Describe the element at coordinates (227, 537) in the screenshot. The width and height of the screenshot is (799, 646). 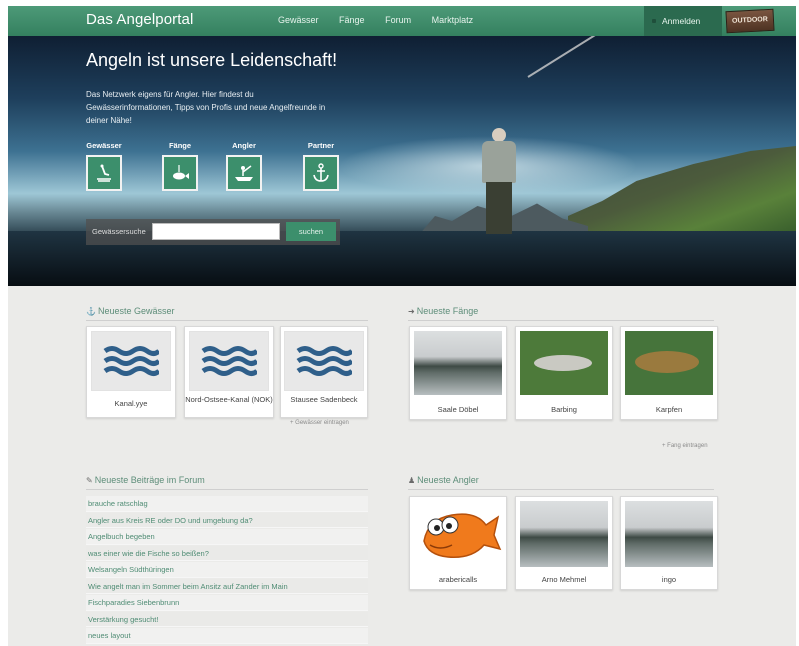
I see `forum-post: Angelbuch begeben` at that location.